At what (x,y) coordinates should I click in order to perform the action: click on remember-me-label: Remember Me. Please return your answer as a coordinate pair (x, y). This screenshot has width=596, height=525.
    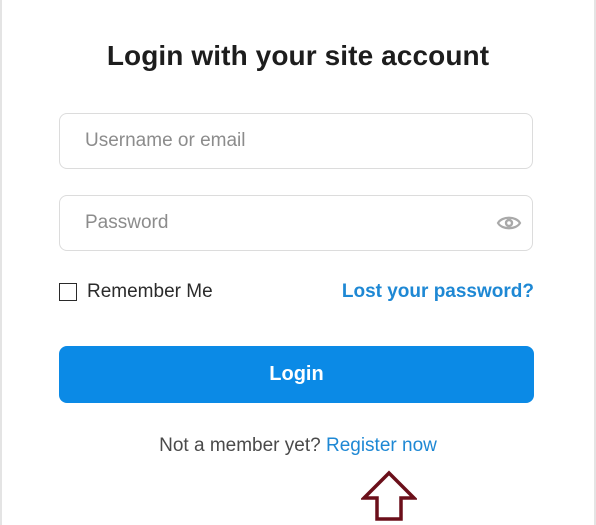
    Looking at the image, I should click on (150, 292).